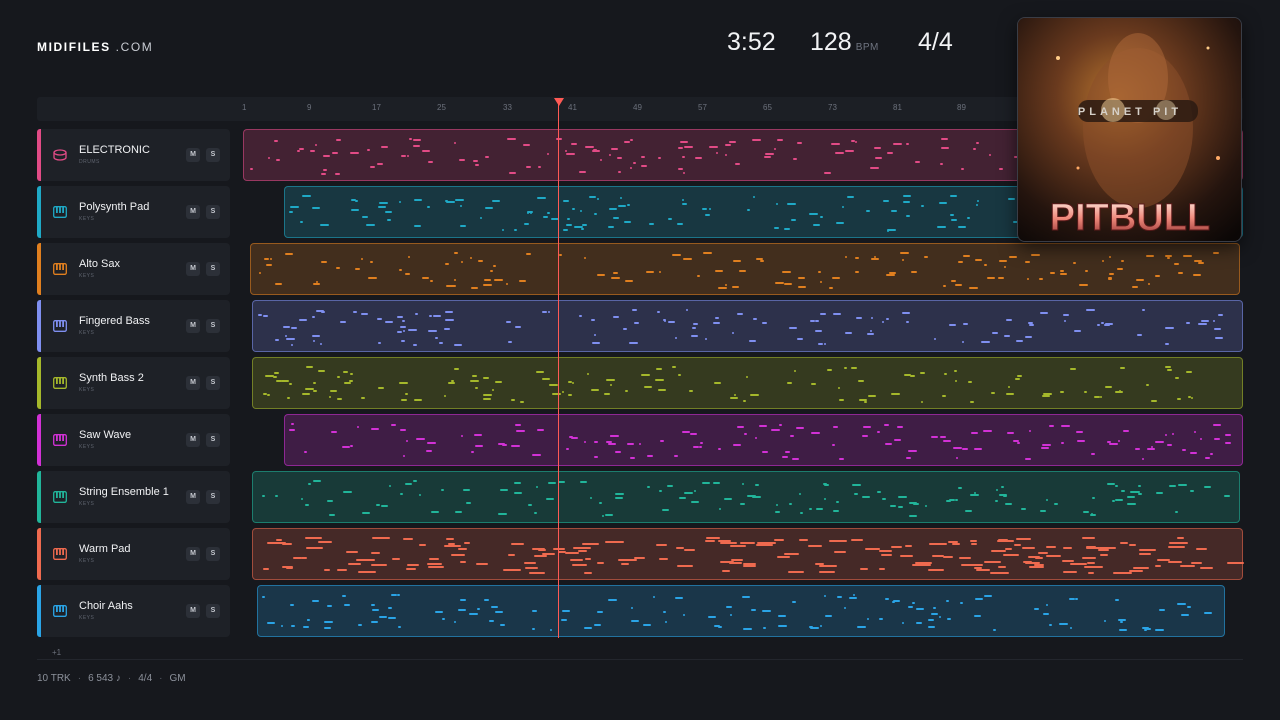 Image resolution: width=1280 pixels, height=720 pixels. What do you see at coordinates (507, 107) in the screenshot?
I see `ruler-tick: 33` at bounding box center [507, 107].